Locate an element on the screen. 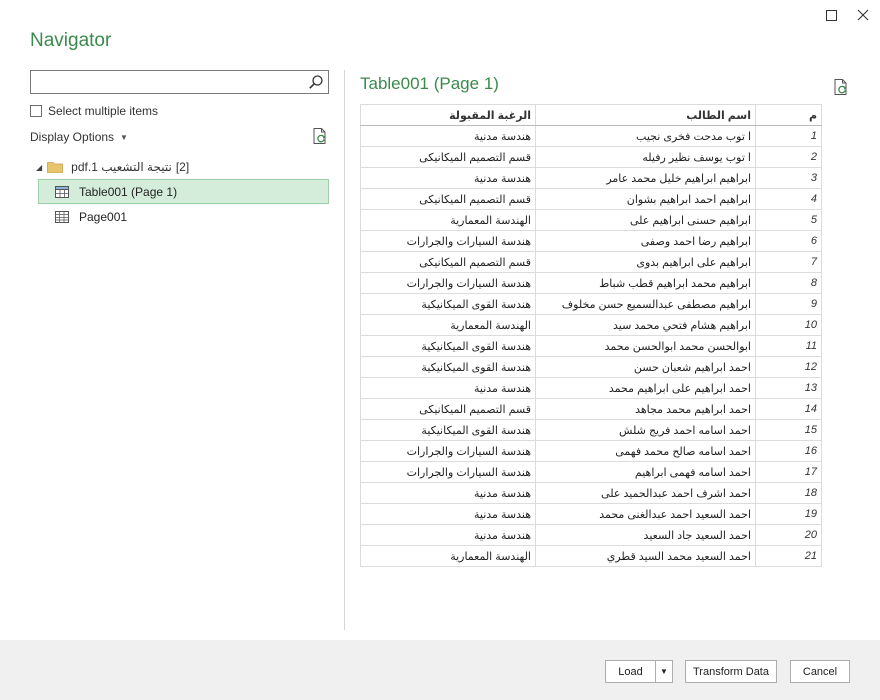  column-header: اسم الطالب is located at coordinates (645, 115).